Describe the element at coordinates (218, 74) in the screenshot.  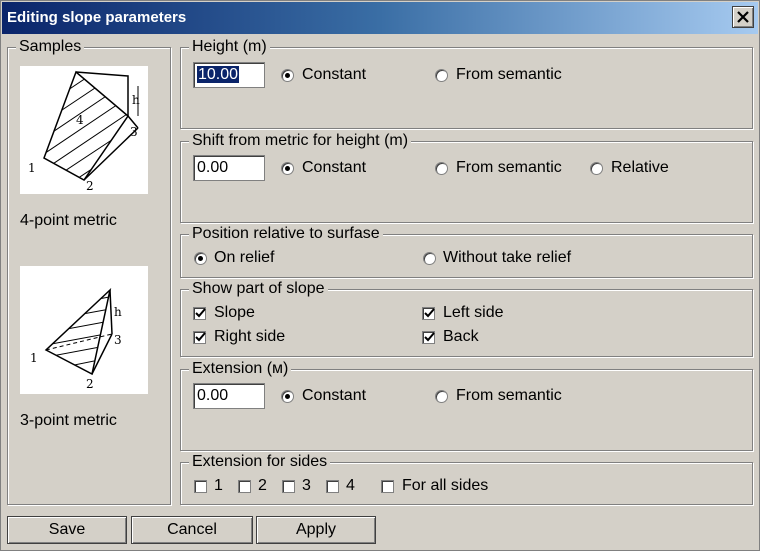
I see `height-value: 10.00` at that location.